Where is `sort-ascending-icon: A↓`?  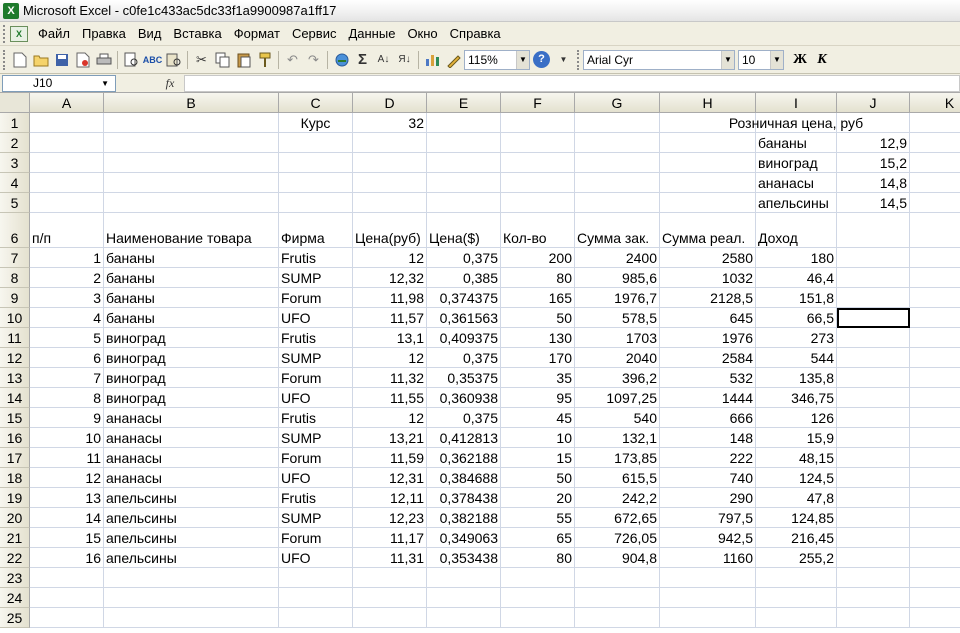 sort-ascending-icon: A↓ is located at coordinates (383, 60).